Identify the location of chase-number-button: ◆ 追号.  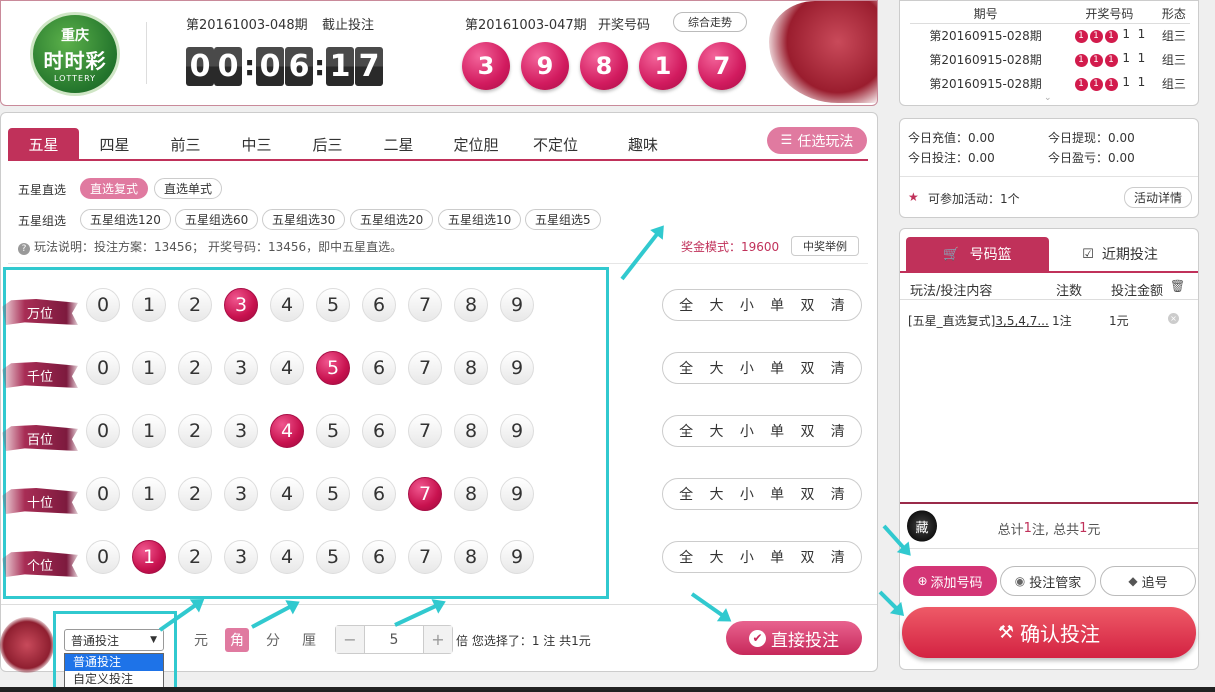
(1148, 581).